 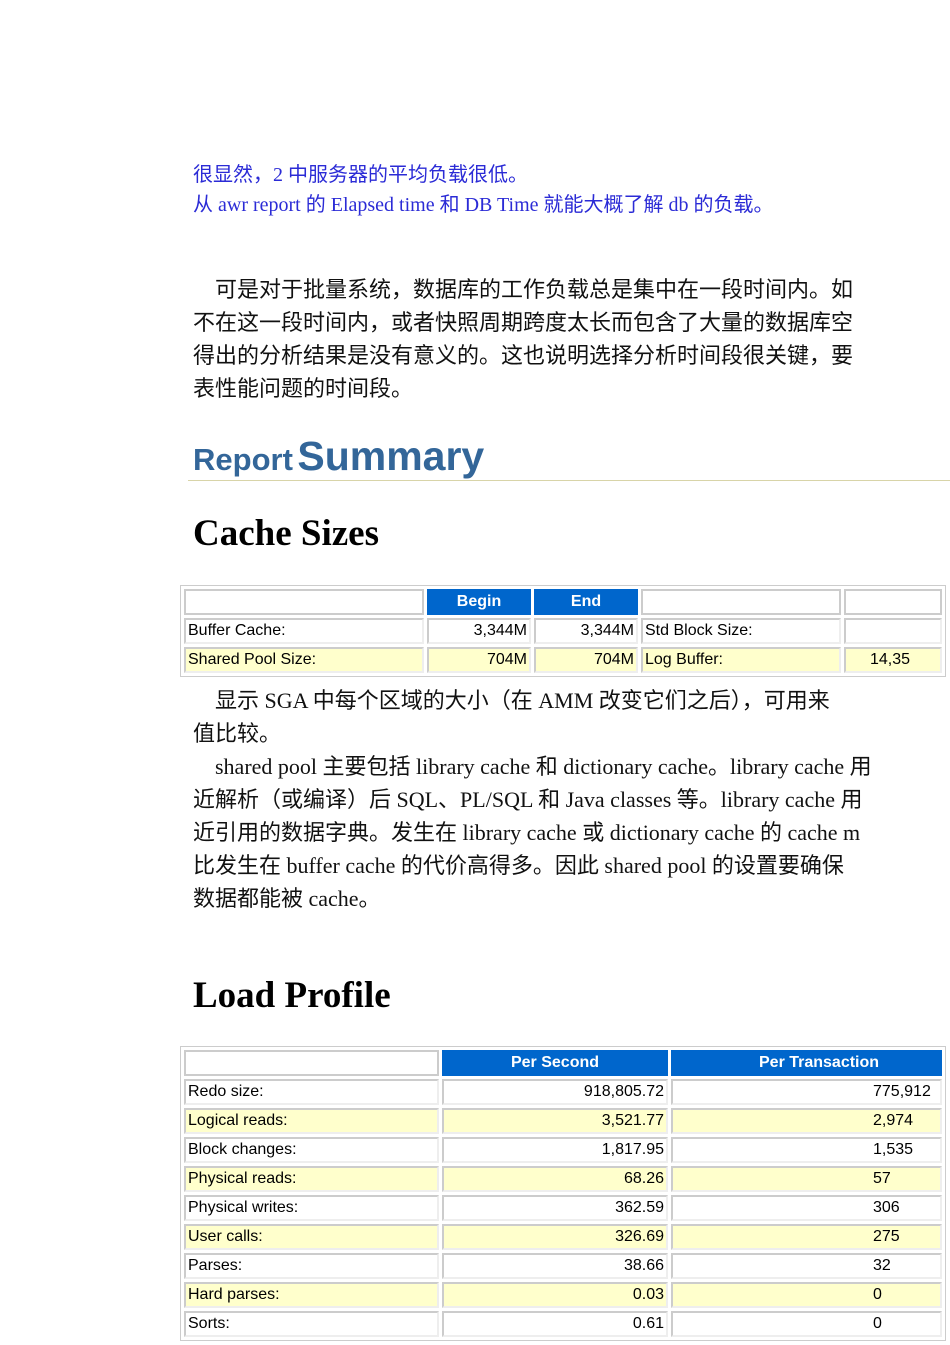 What do you see at coordinates (555, 1324) in the screenshot?
I see `cell: 0.61` at bounding box center [555, 1324].